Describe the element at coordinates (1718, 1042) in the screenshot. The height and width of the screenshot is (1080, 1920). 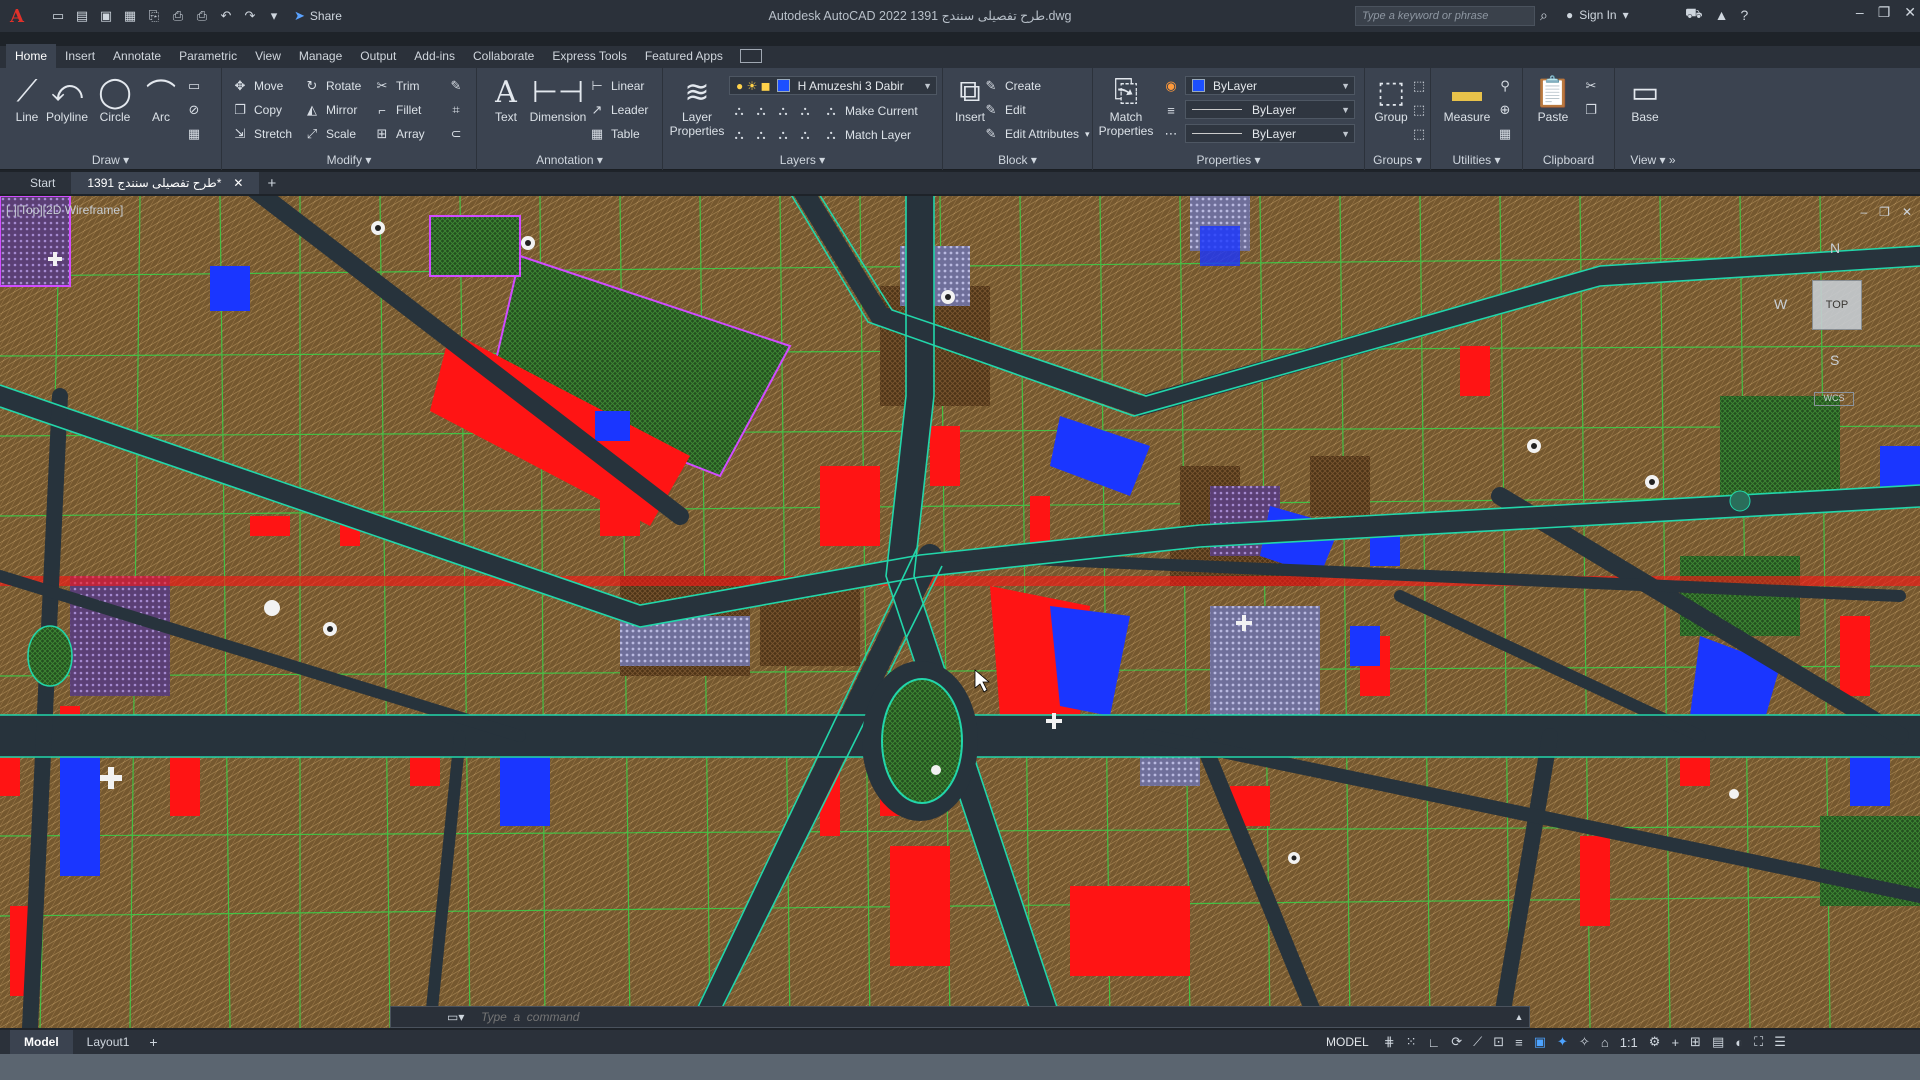
I see `quick-properties-icon: ▤` at that location.